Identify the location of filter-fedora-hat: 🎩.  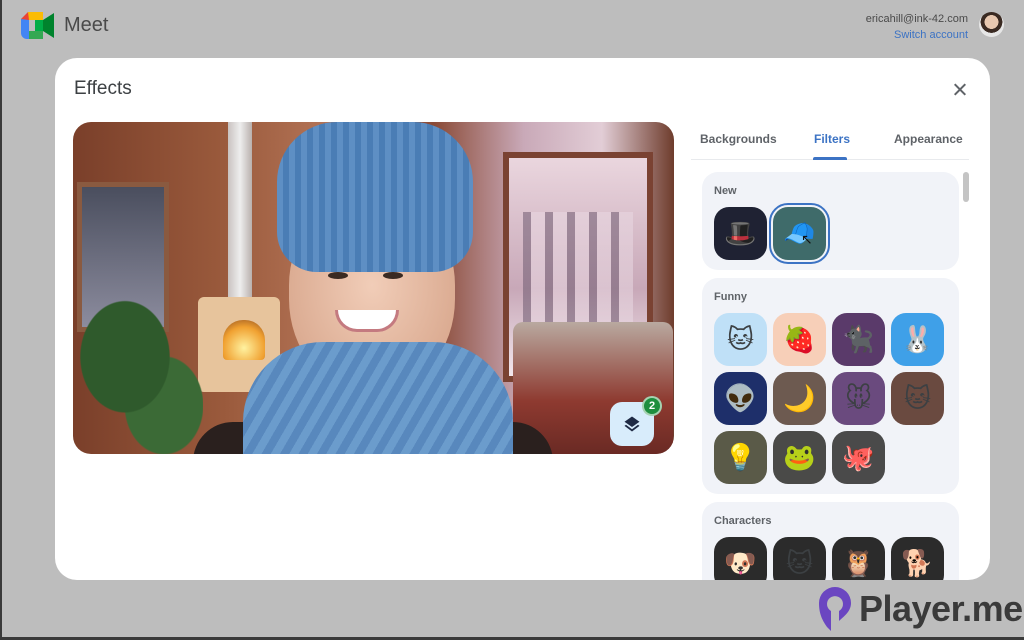
(740, 233).